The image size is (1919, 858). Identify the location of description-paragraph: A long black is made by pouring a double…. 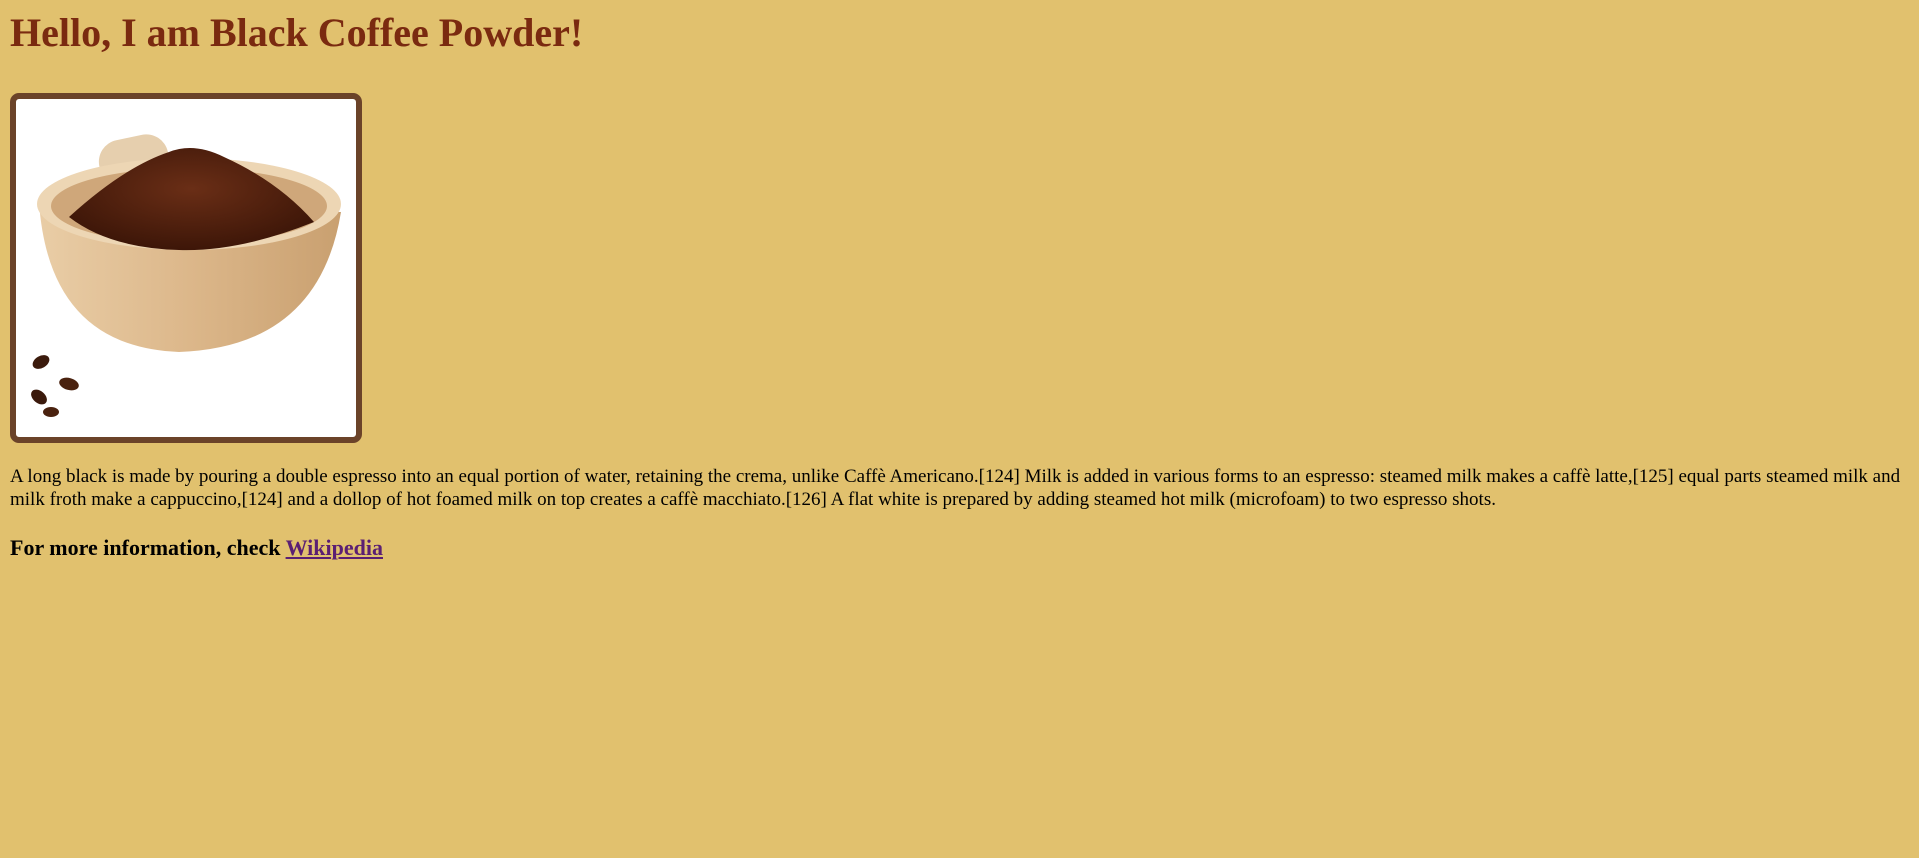
(955, 488).